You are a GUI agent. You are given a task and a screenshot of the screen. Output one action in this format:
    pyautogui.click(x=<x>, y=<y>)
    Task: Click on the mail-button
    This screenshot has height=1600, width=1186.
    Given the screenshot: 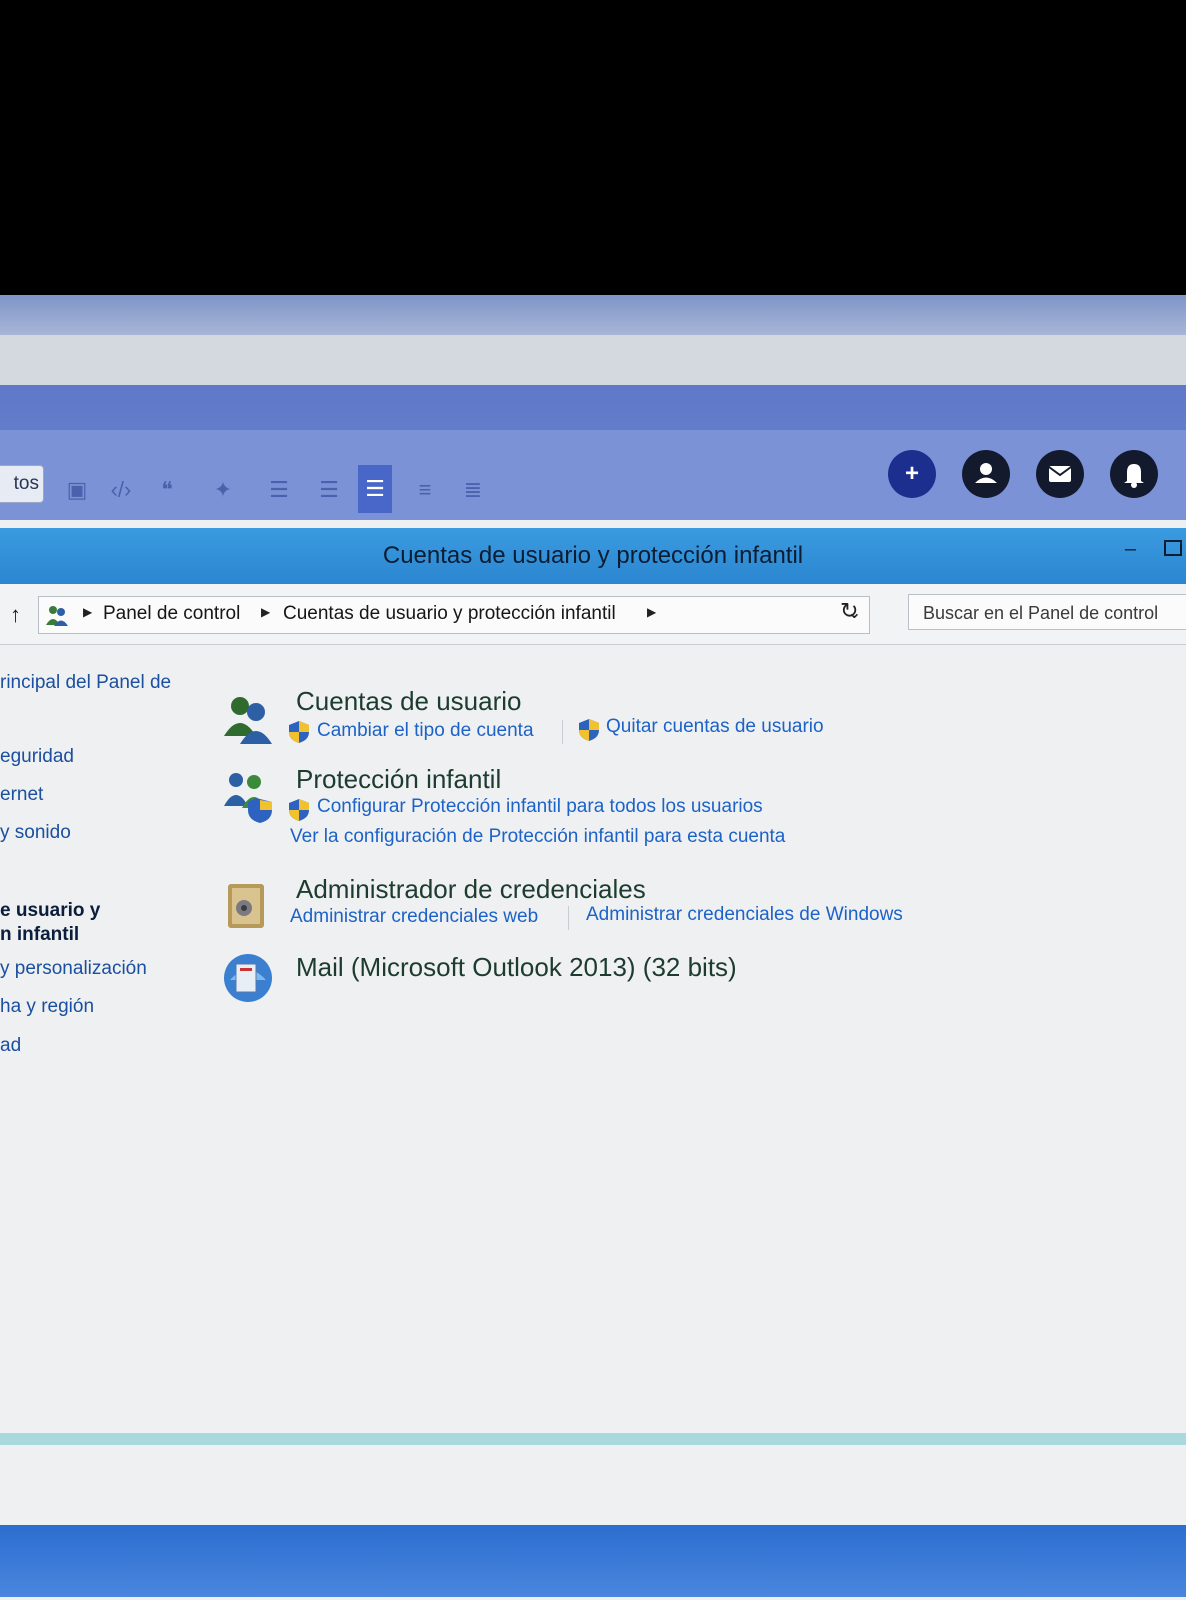 What is the action you would take?
    pyautogui.click(x=1060, y=474)
    